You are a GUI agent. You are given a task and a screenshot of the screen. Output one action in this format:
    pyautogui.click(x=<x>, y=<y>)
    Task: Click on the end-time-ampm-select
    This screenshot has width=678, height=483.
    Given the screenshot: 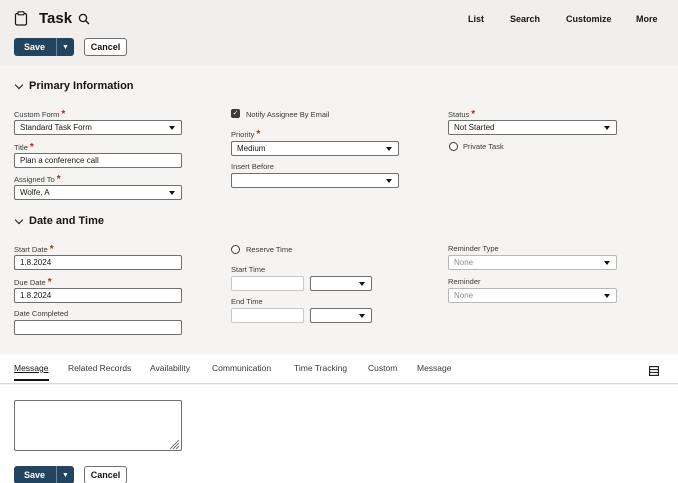 What is the action you would take?
    pyautogui.click(x=341, y=315)
    